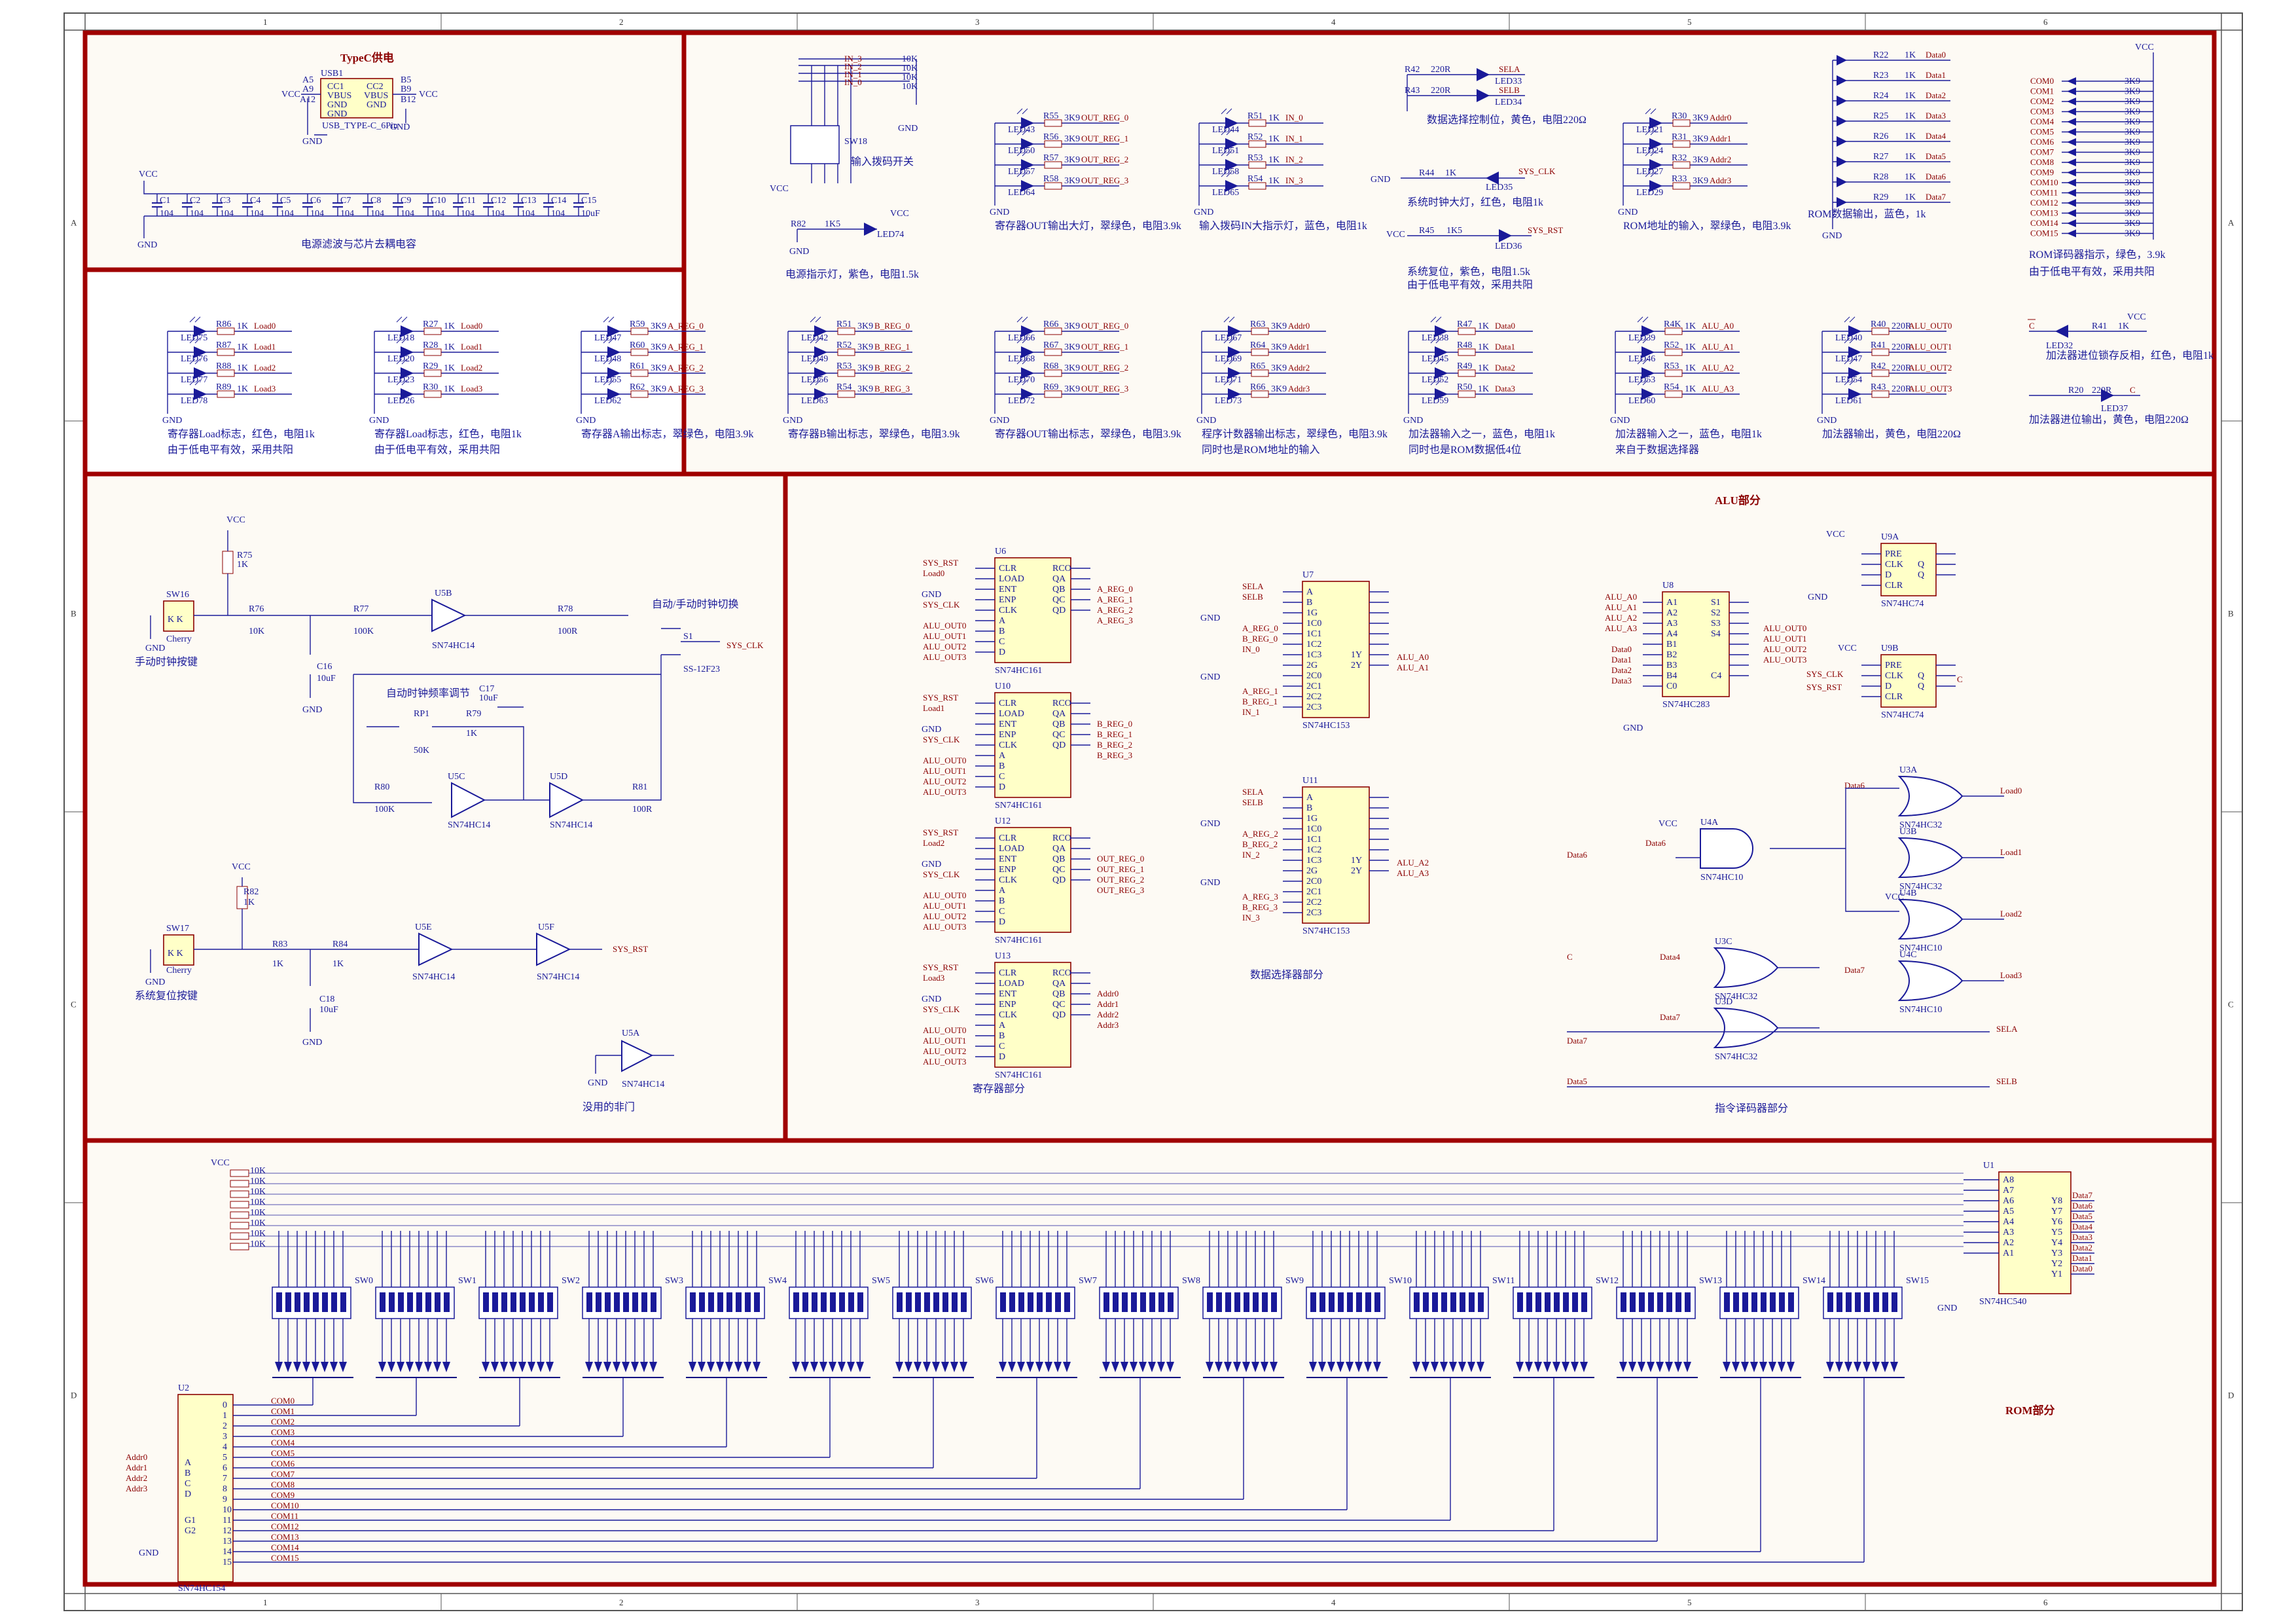  I want to click on net-label: IN_1, so click(1294, 138).